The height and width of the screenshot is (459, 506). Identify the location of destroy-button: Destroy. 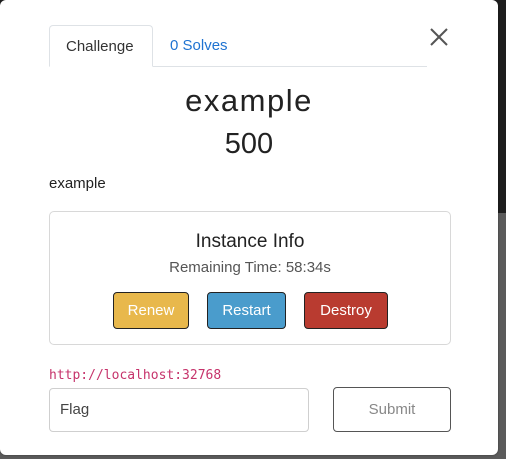
(346, 310).